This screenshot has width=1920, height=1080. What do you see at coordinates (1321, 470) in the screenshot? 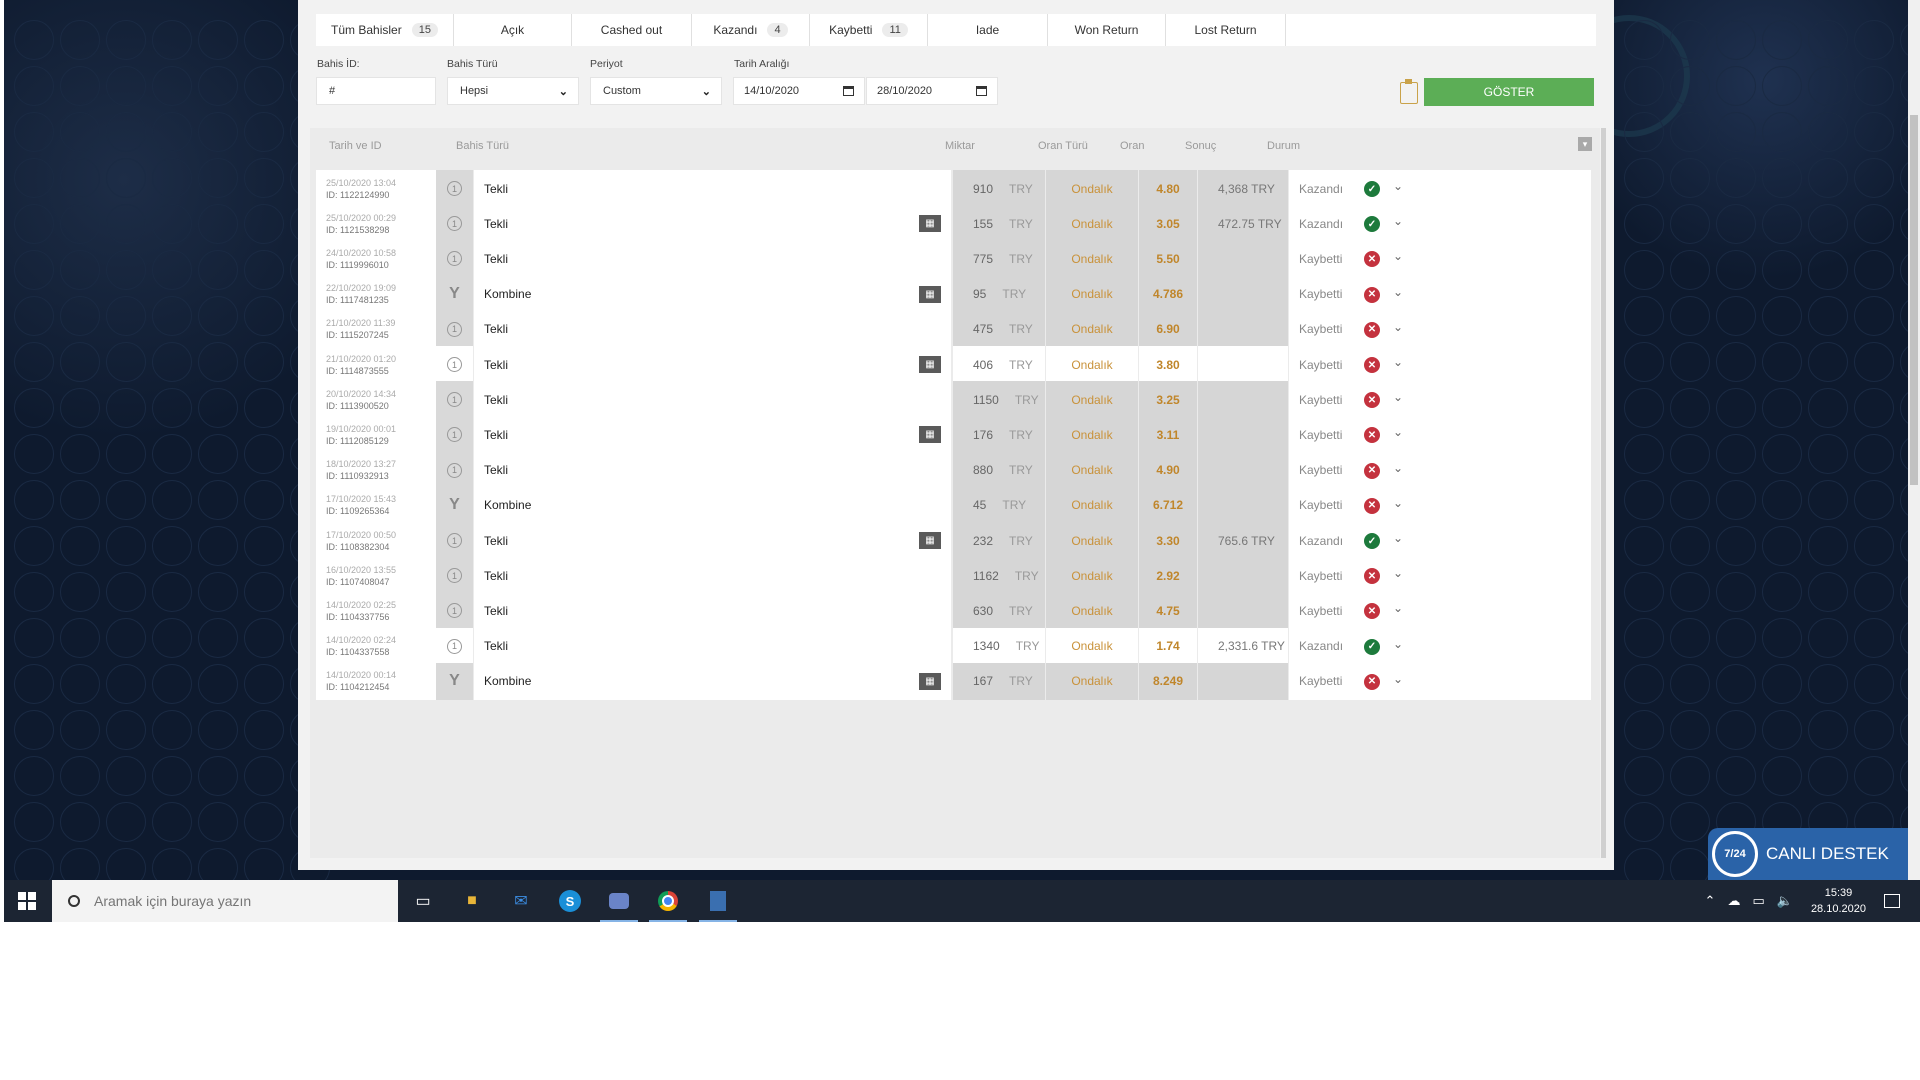
I see `status-text: Kaybetti` at bounding box center [1321, 470].